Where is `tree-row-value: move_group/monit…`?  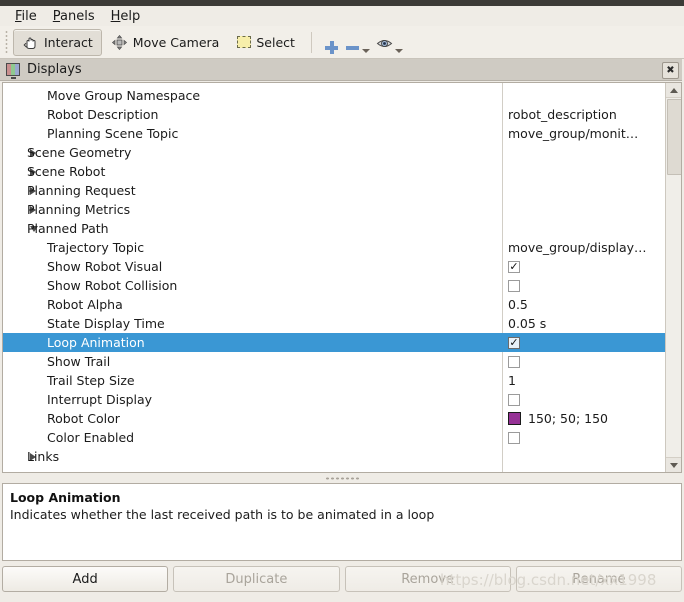 tree-row-value: move_group/monit… is located at coordinates (573, 133).